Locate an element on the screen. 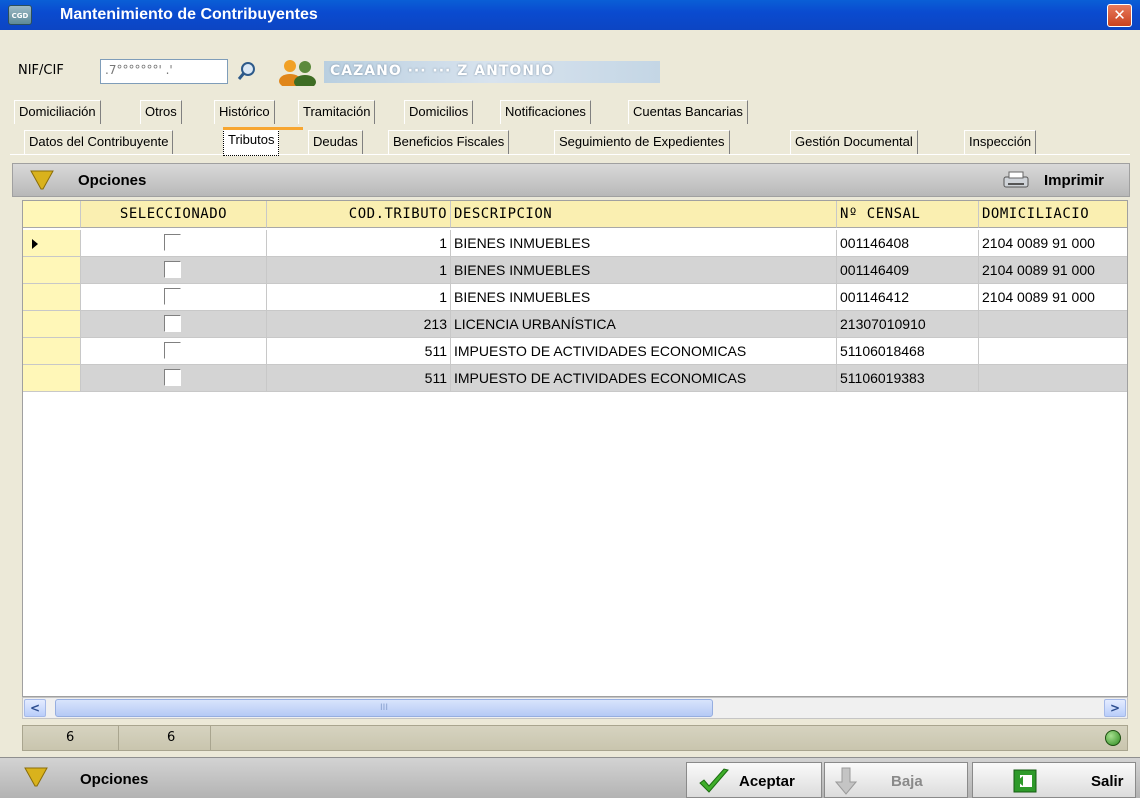  tab-domiciliacion: Domiciliación is located at coordinates (57, 112).